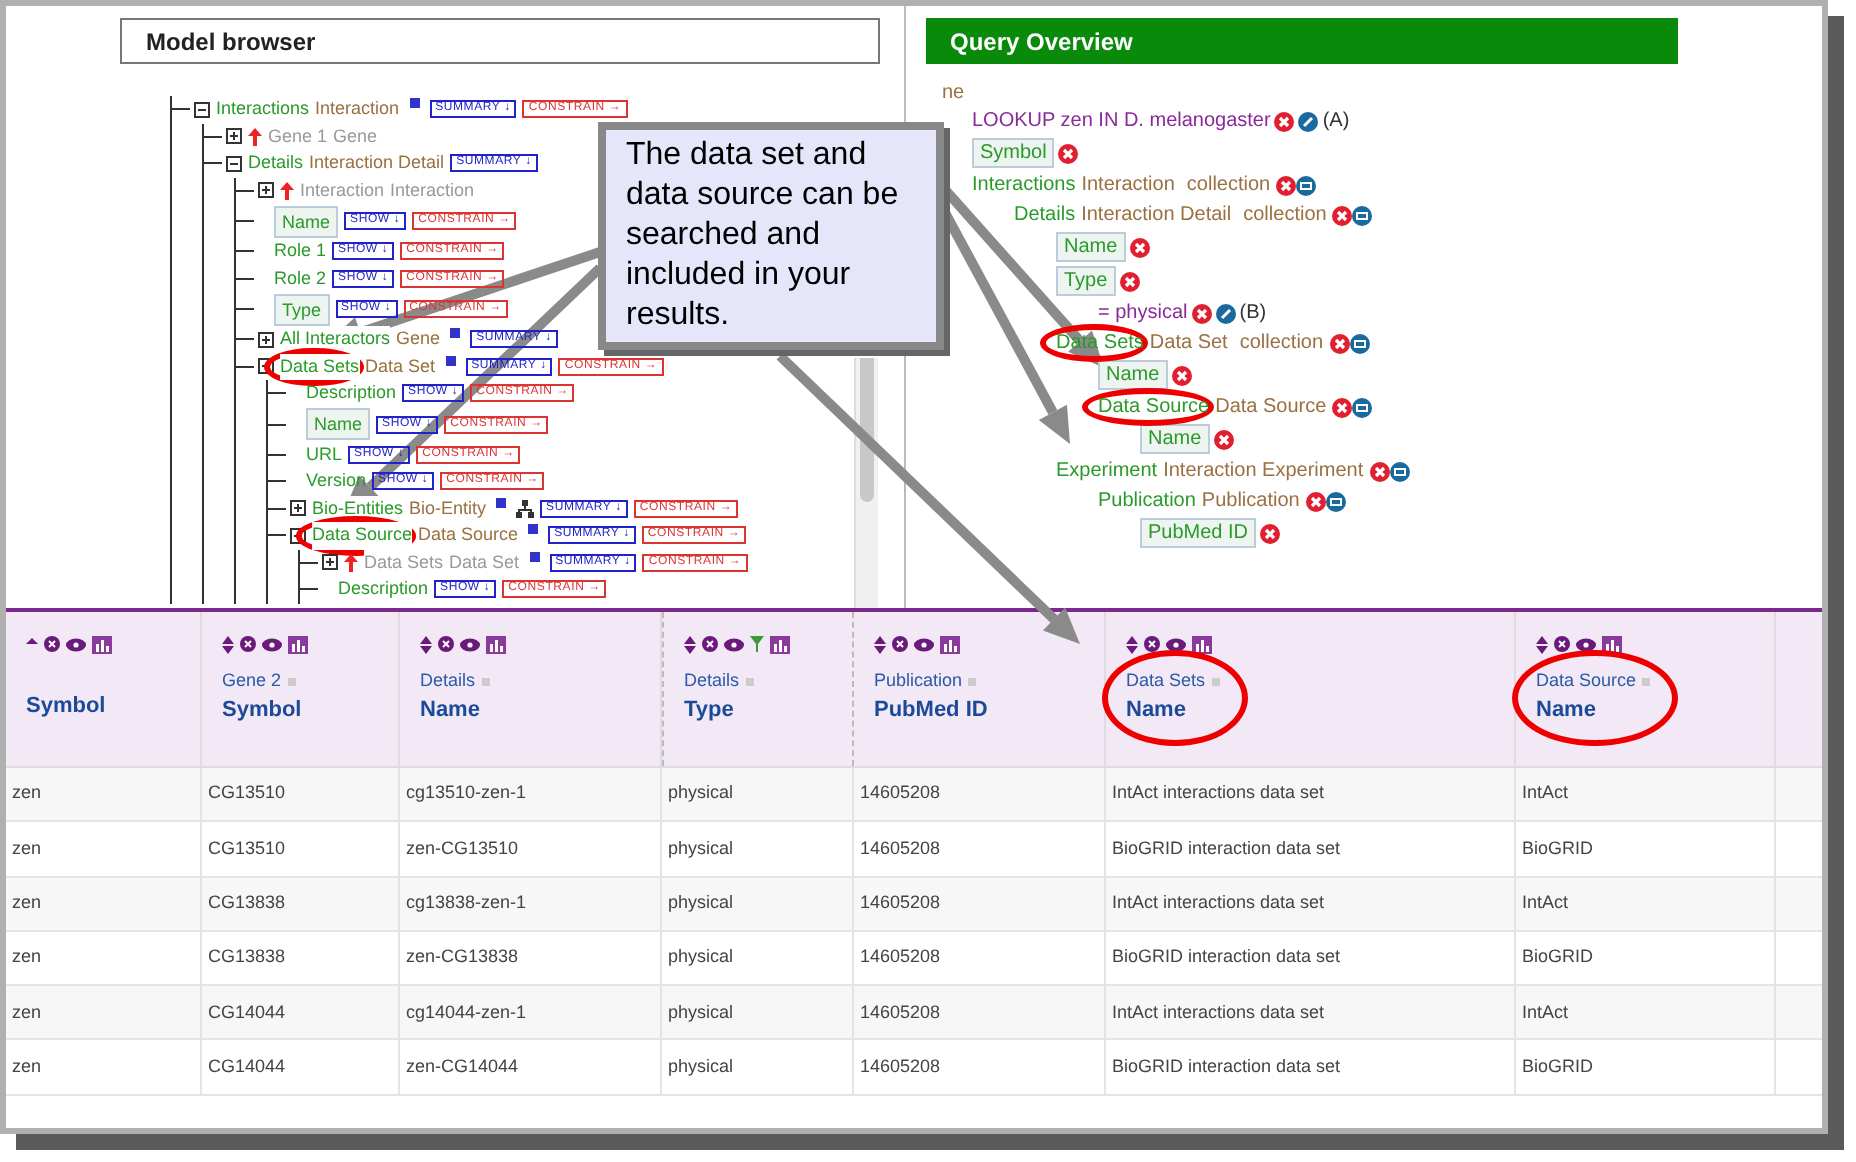 This screenshot has height=1162, width=1856. What do you see at coordinates (531, 1067) in the screenshot?
I see `table-cell: zen-CG14044` at bounding box center [531, 1067].